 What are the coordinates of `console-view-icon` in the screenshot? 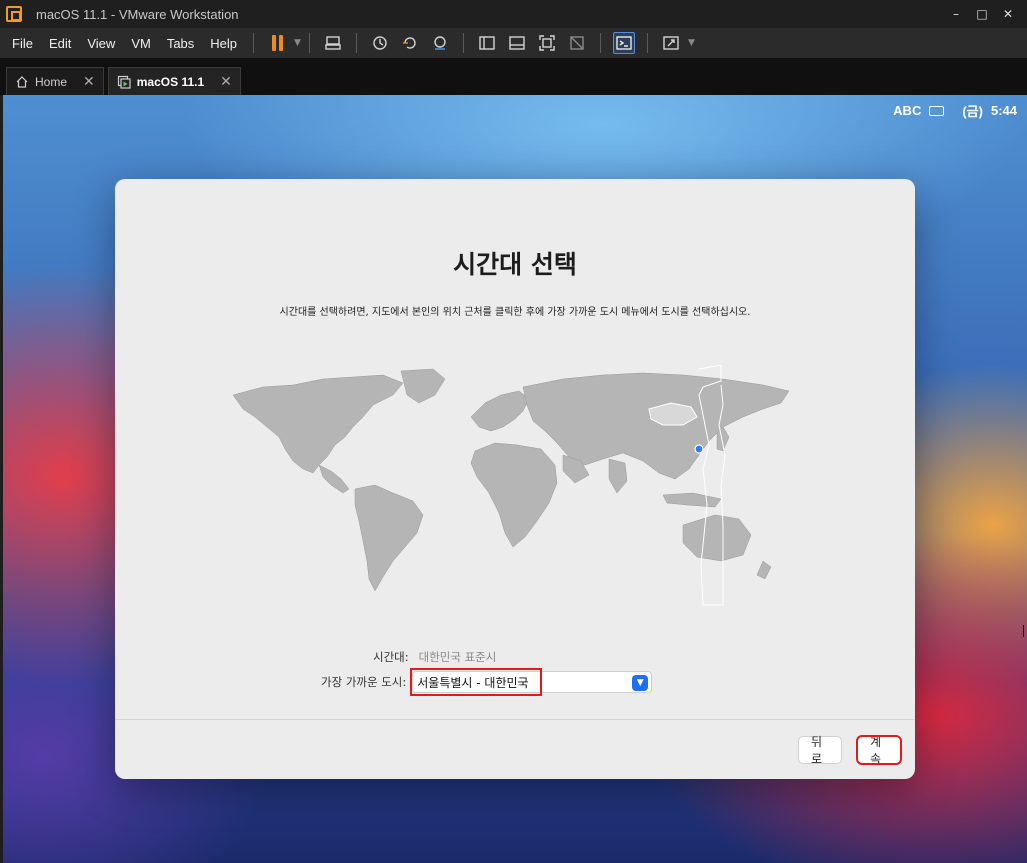 It's located at (623, 43).